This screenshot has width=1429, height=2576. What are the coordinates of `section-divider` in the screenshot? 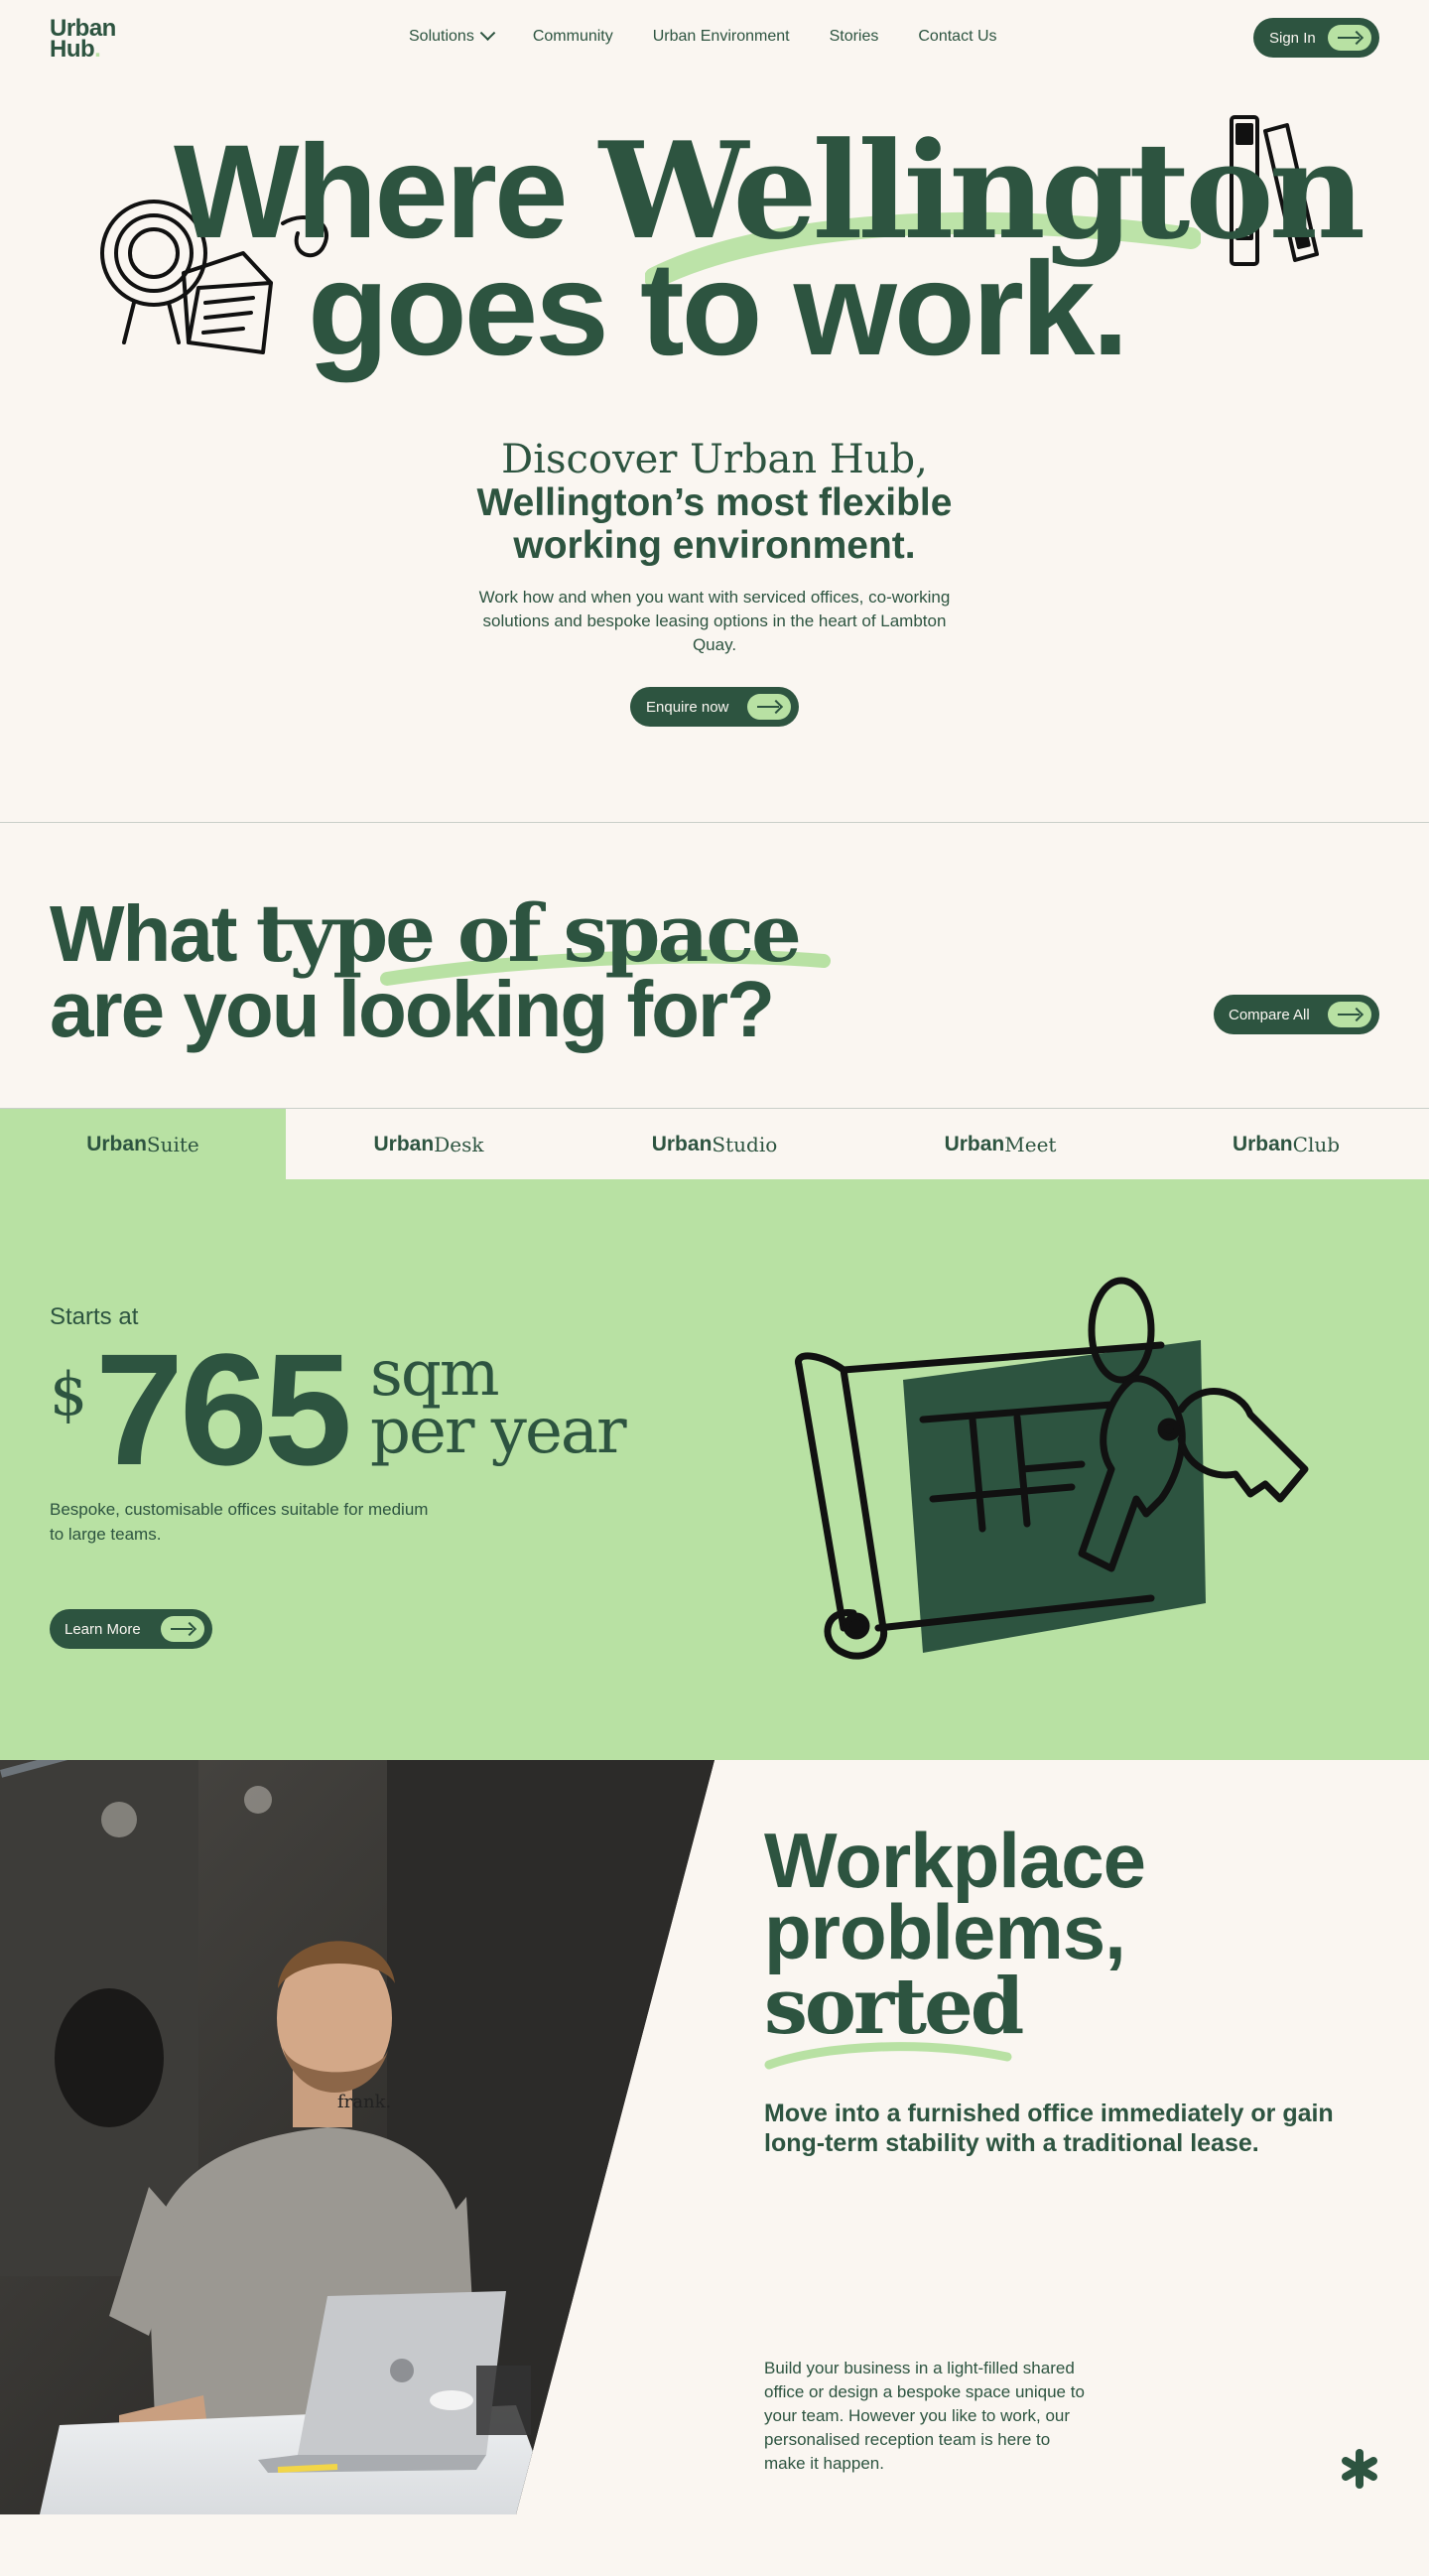 It's located at (714, 822).